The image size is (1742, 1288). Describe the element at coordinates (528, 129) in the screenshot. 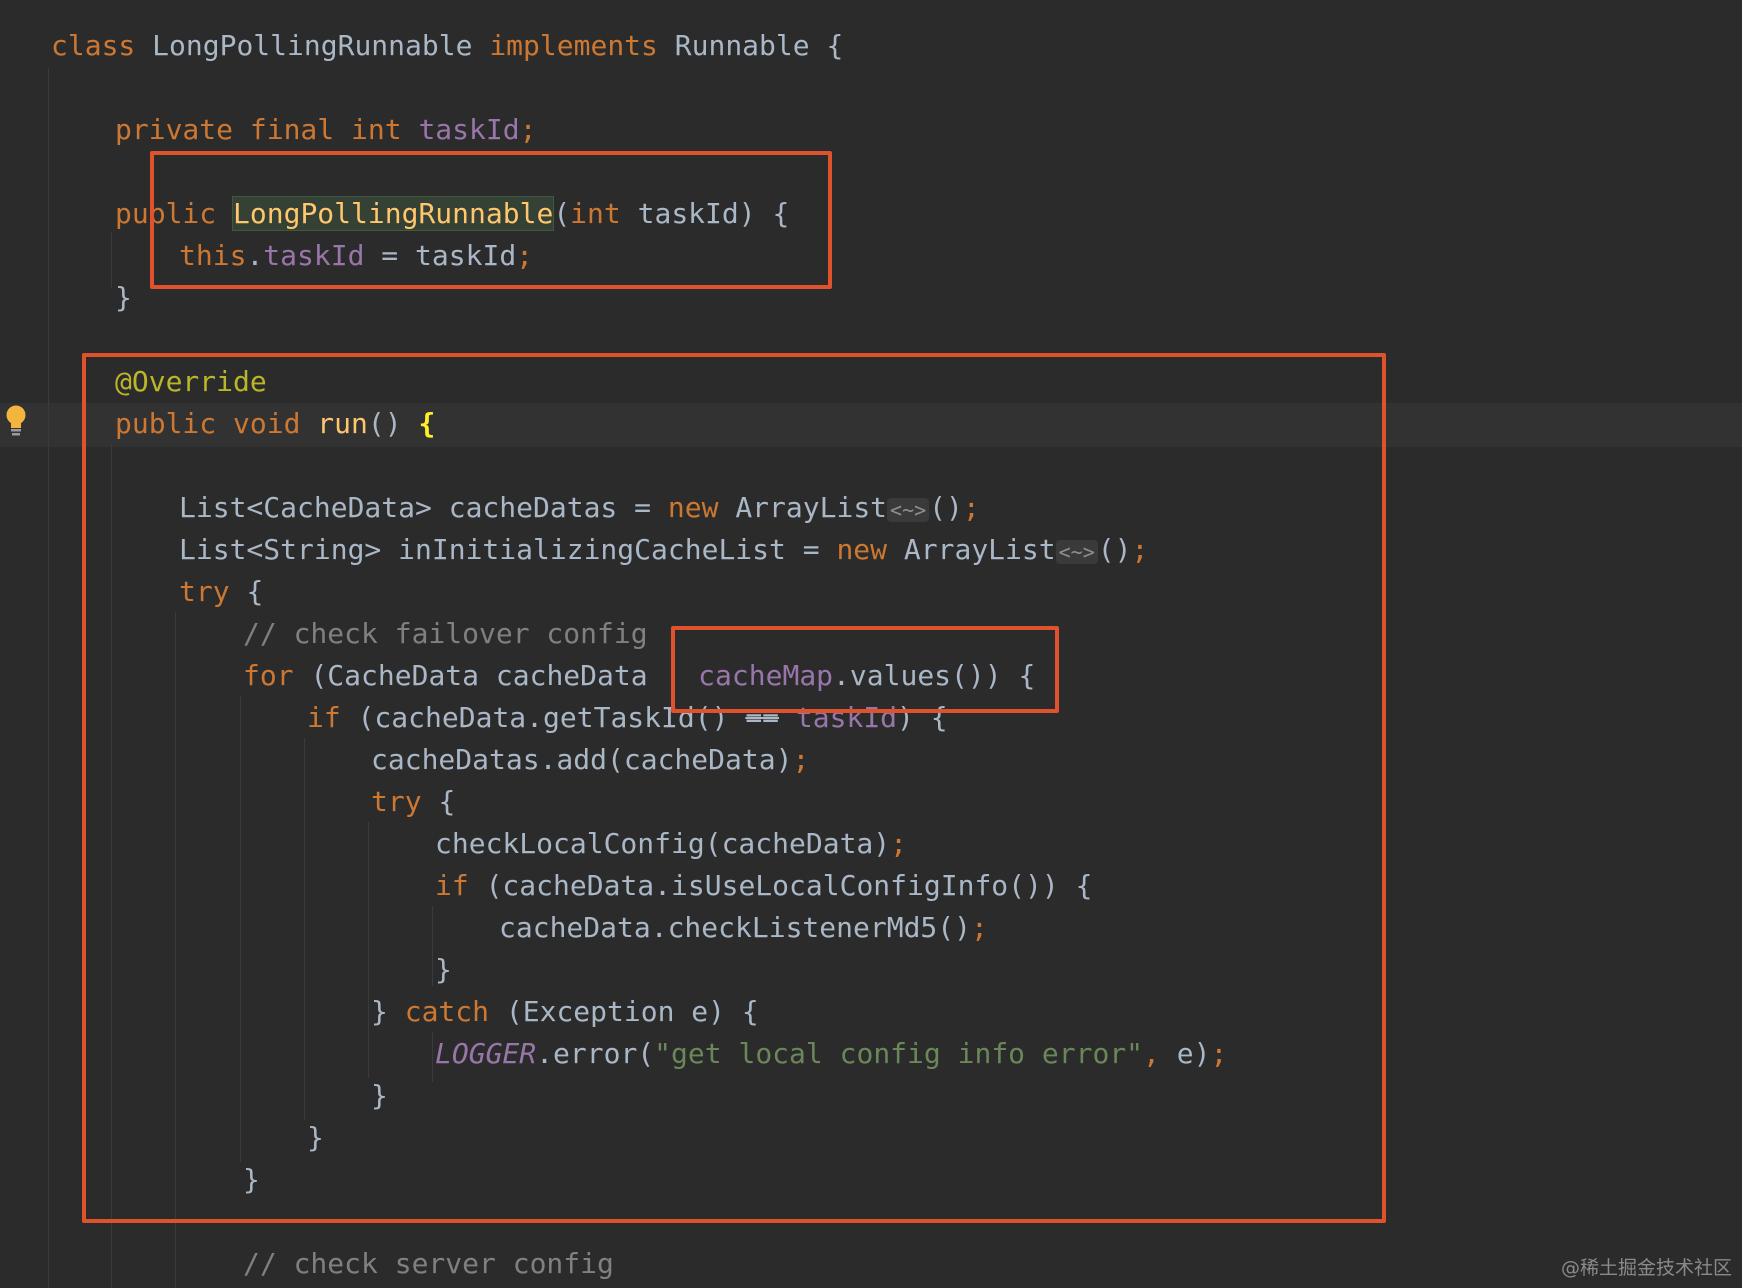

I see `code-token: ;` at that location.